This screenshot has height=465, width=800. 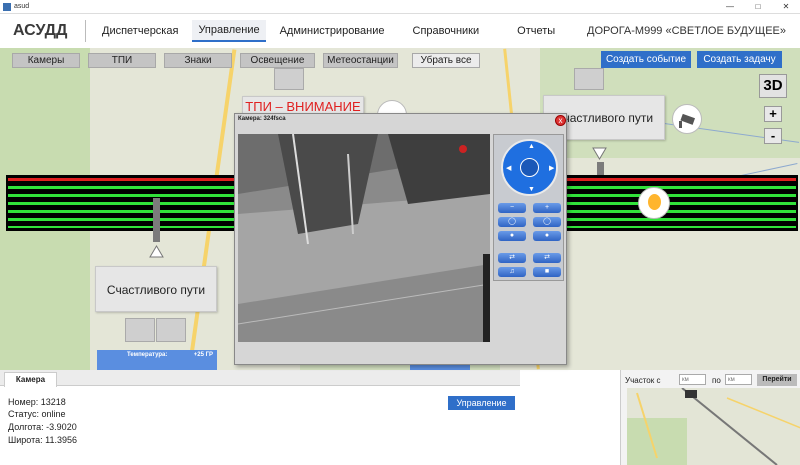 I want to click on camera-status: Статус: online, so click(x=37, y=414).